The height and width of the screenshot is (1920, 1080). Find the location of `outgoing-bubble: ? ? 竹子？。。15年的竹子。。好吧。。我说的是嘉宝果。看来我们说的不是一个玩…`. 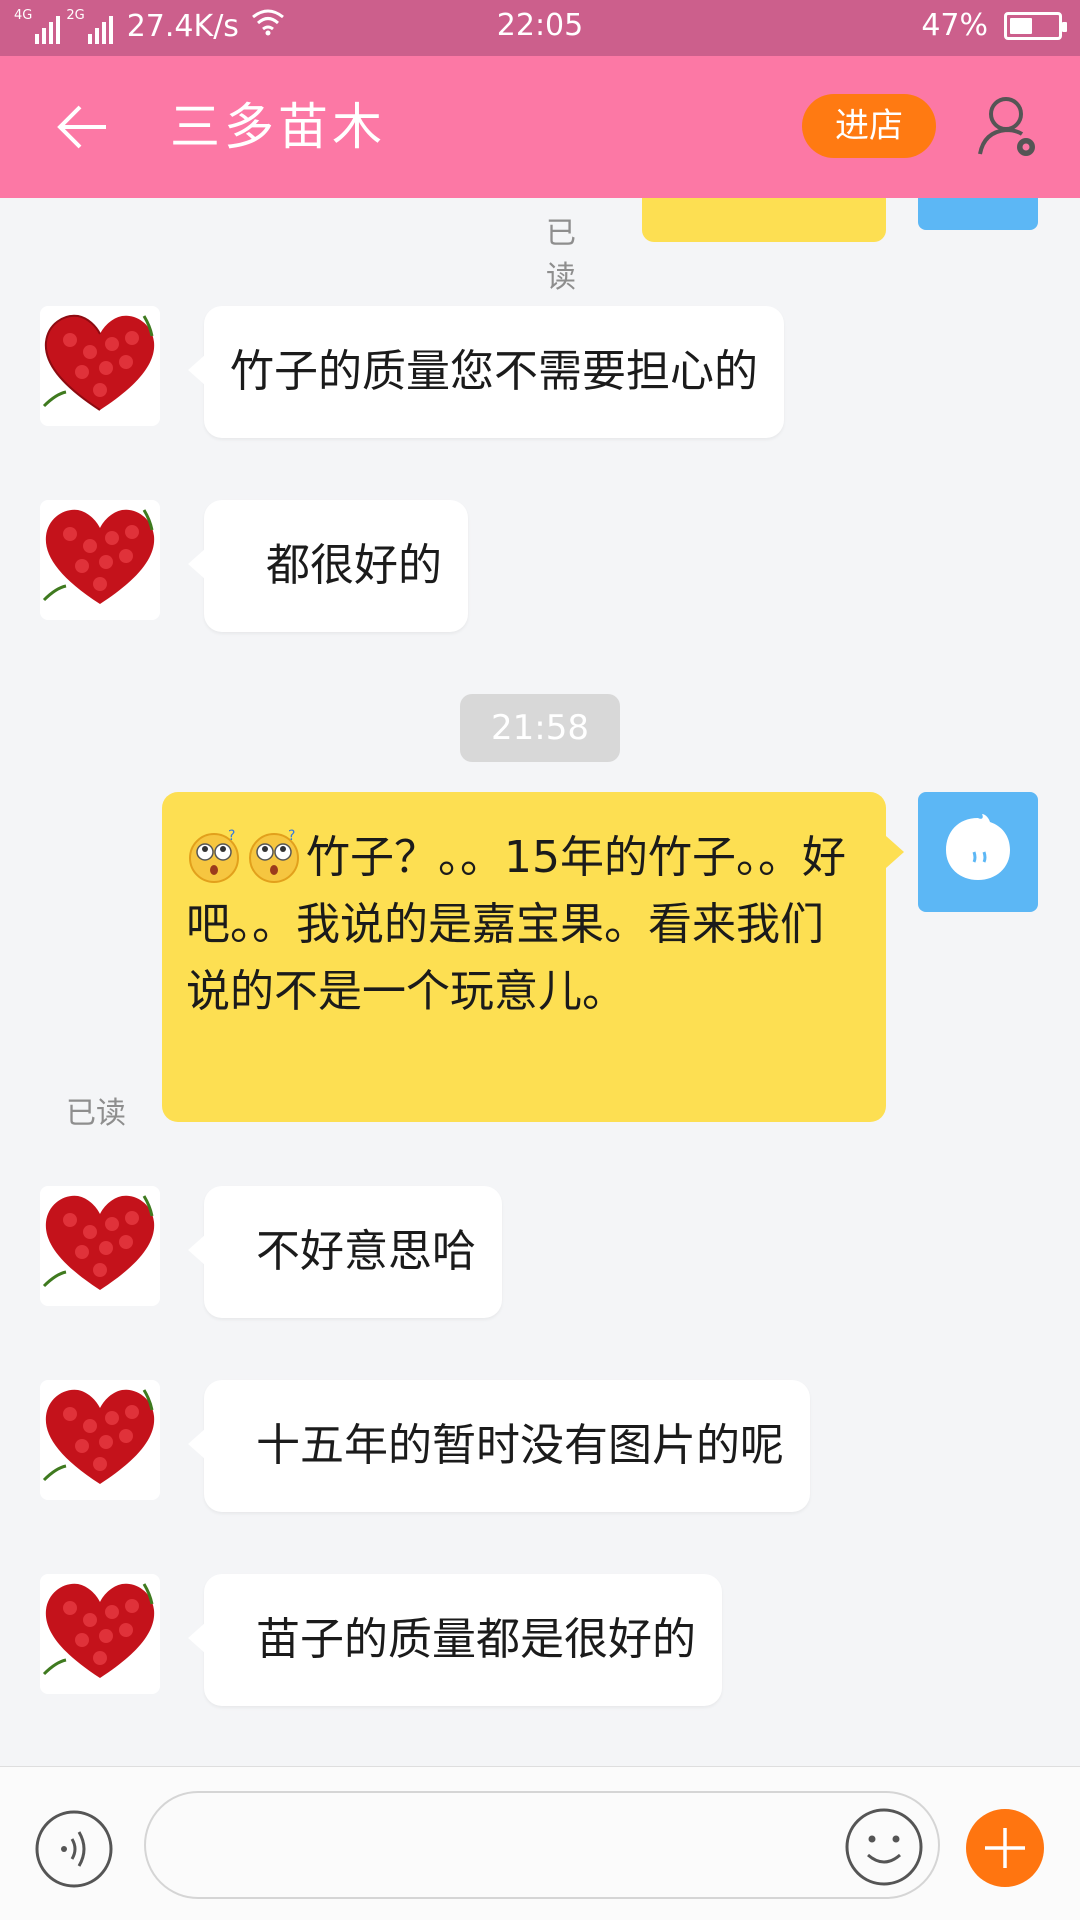

outgoing-bubble: ? ? 竹子？。。15年的竹子。。好吧。。我说的是嘉宝果。看来我们说的不是一个玩… is located at coordinates (533, 957).